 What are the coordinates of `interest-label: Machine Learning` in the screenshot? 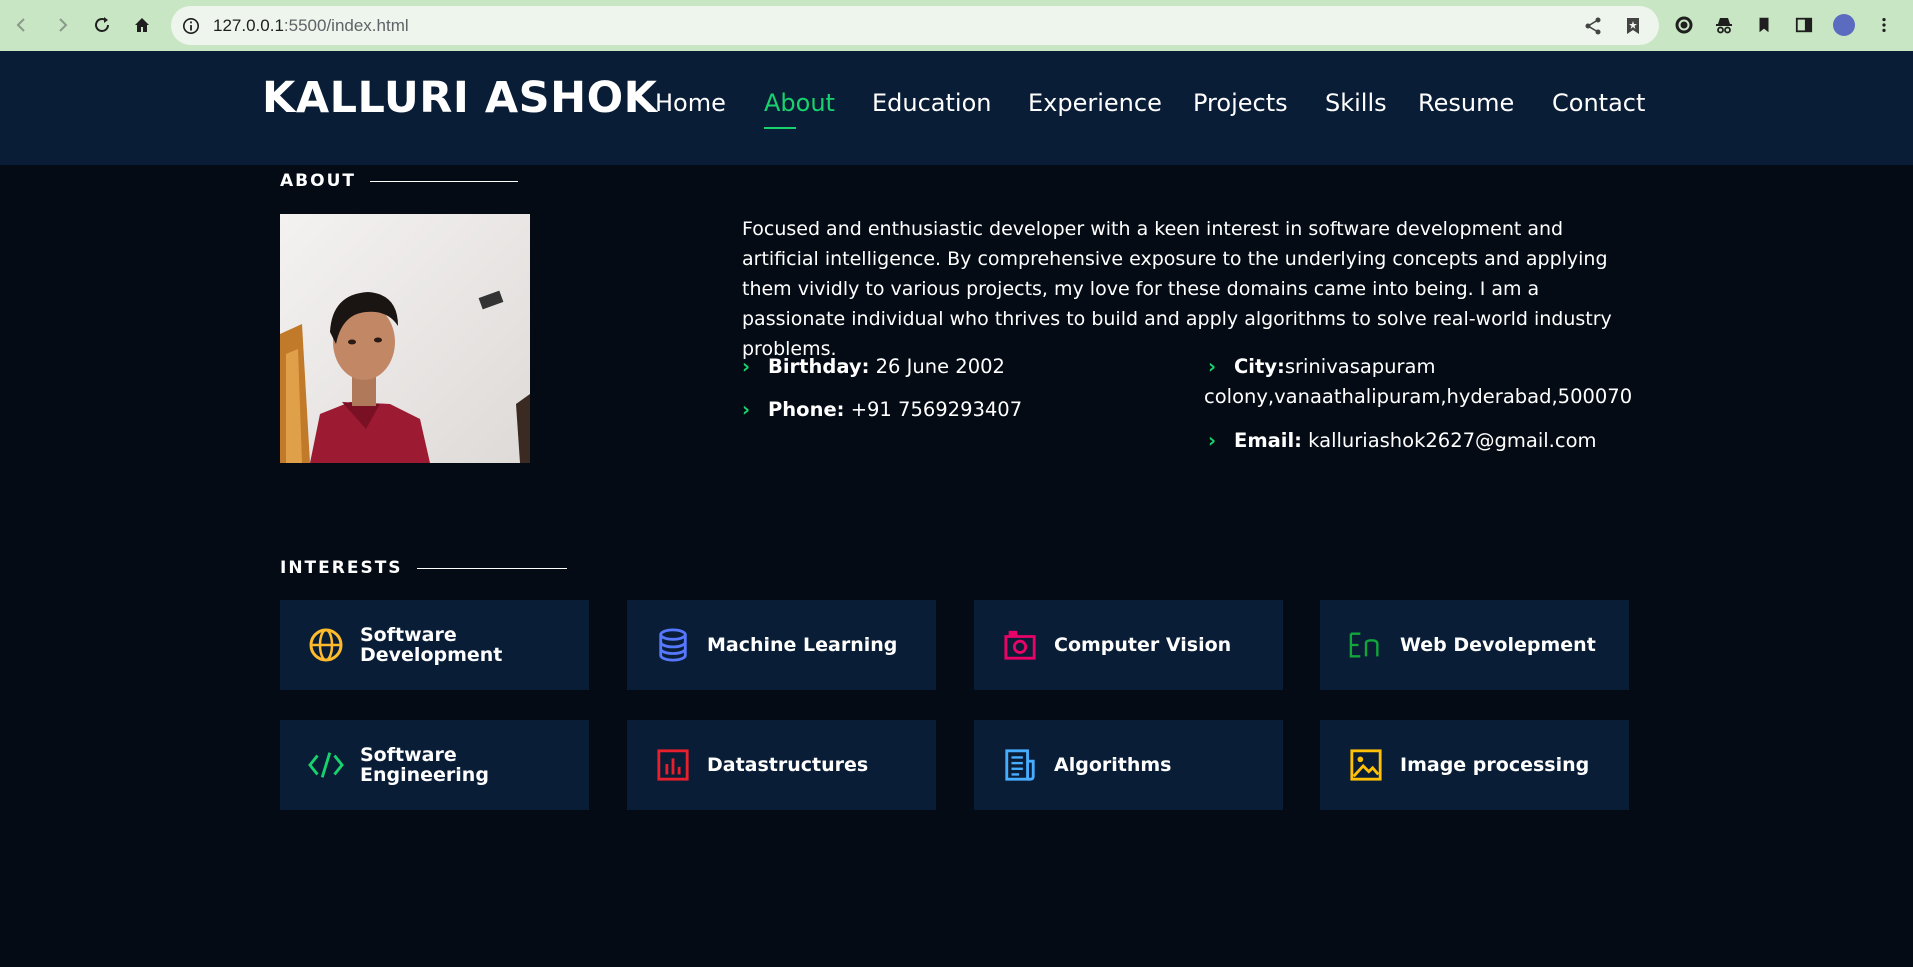 It's located at (802, 645).